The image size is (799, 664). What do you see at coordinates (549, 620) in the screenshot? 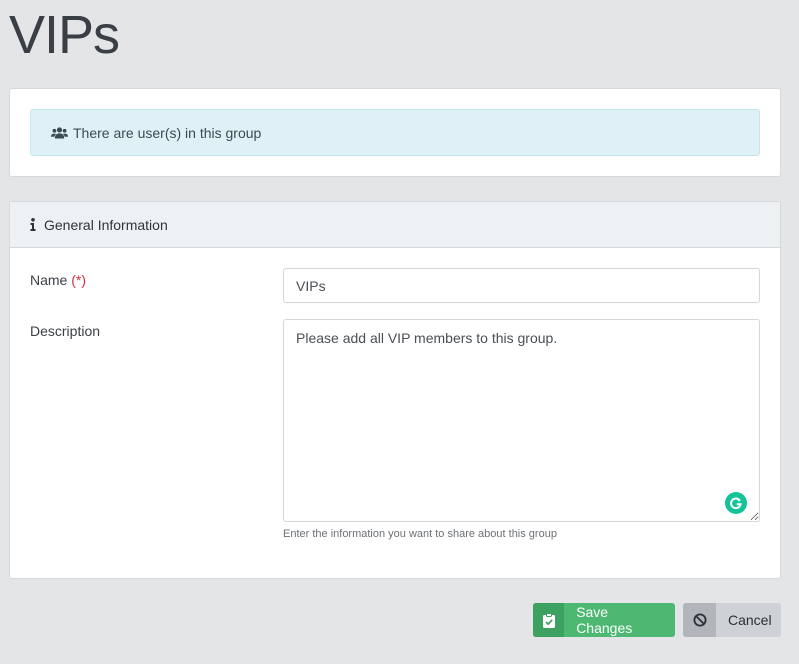
I see `clipboard-check-icon` at bounding box center [549, 620].